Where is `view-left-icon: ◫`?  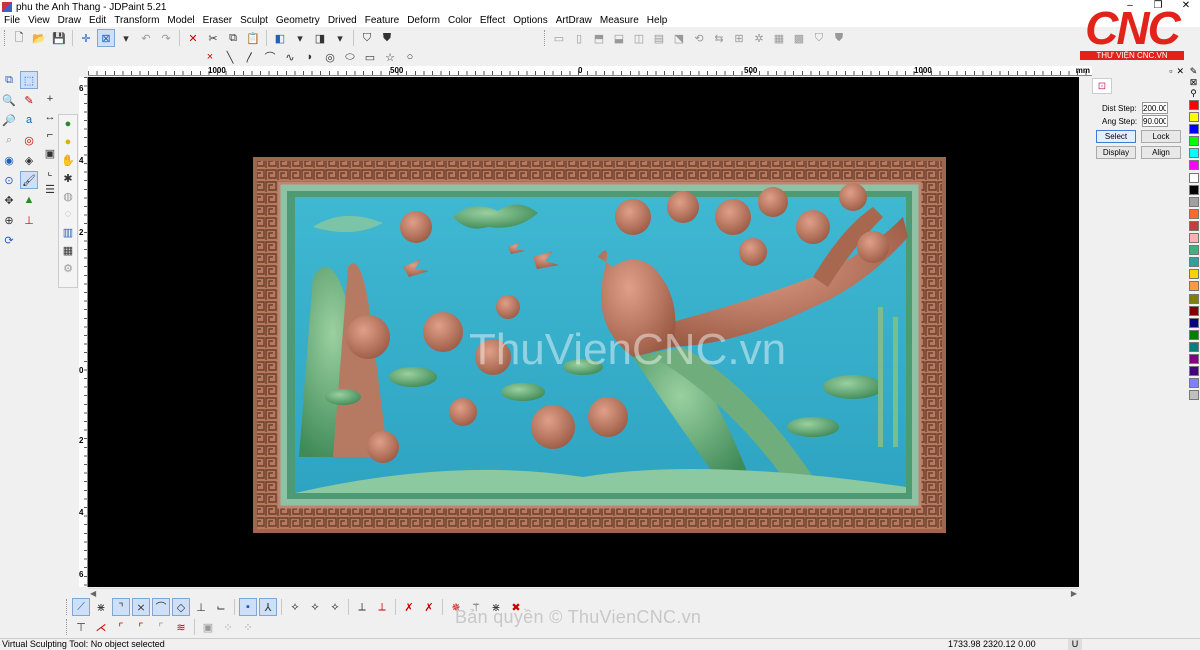 view-left-icon: ◫ is located at coordinates (639, 38).